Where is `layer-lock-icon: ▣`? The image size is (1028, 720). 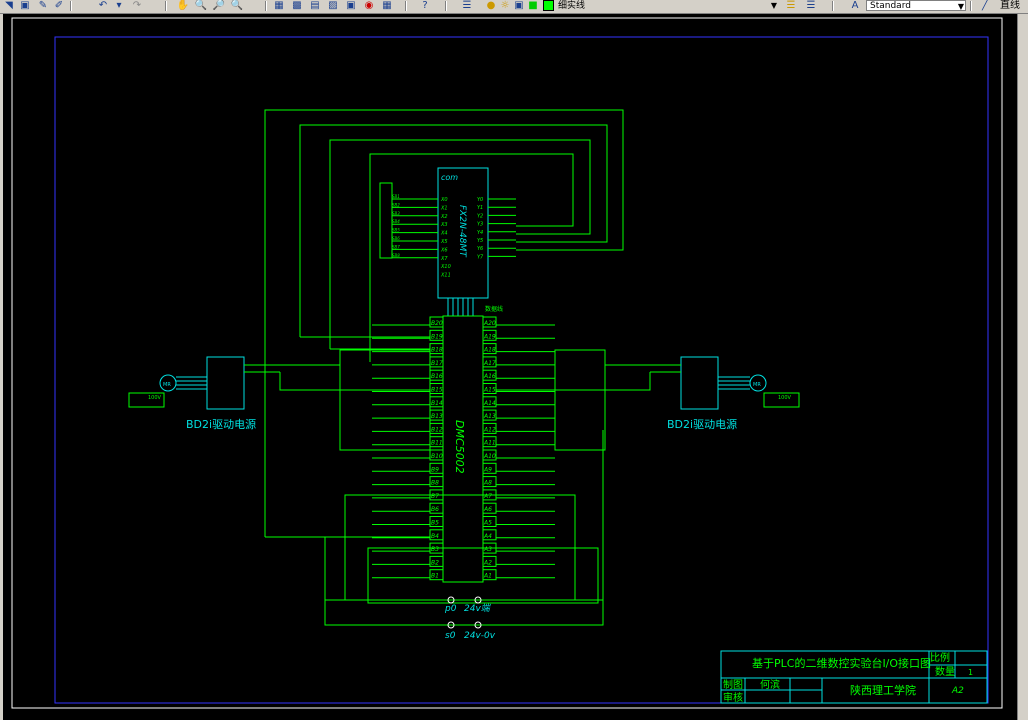 layer-lock-icon: ▣ is located at coordinates (519, 6).